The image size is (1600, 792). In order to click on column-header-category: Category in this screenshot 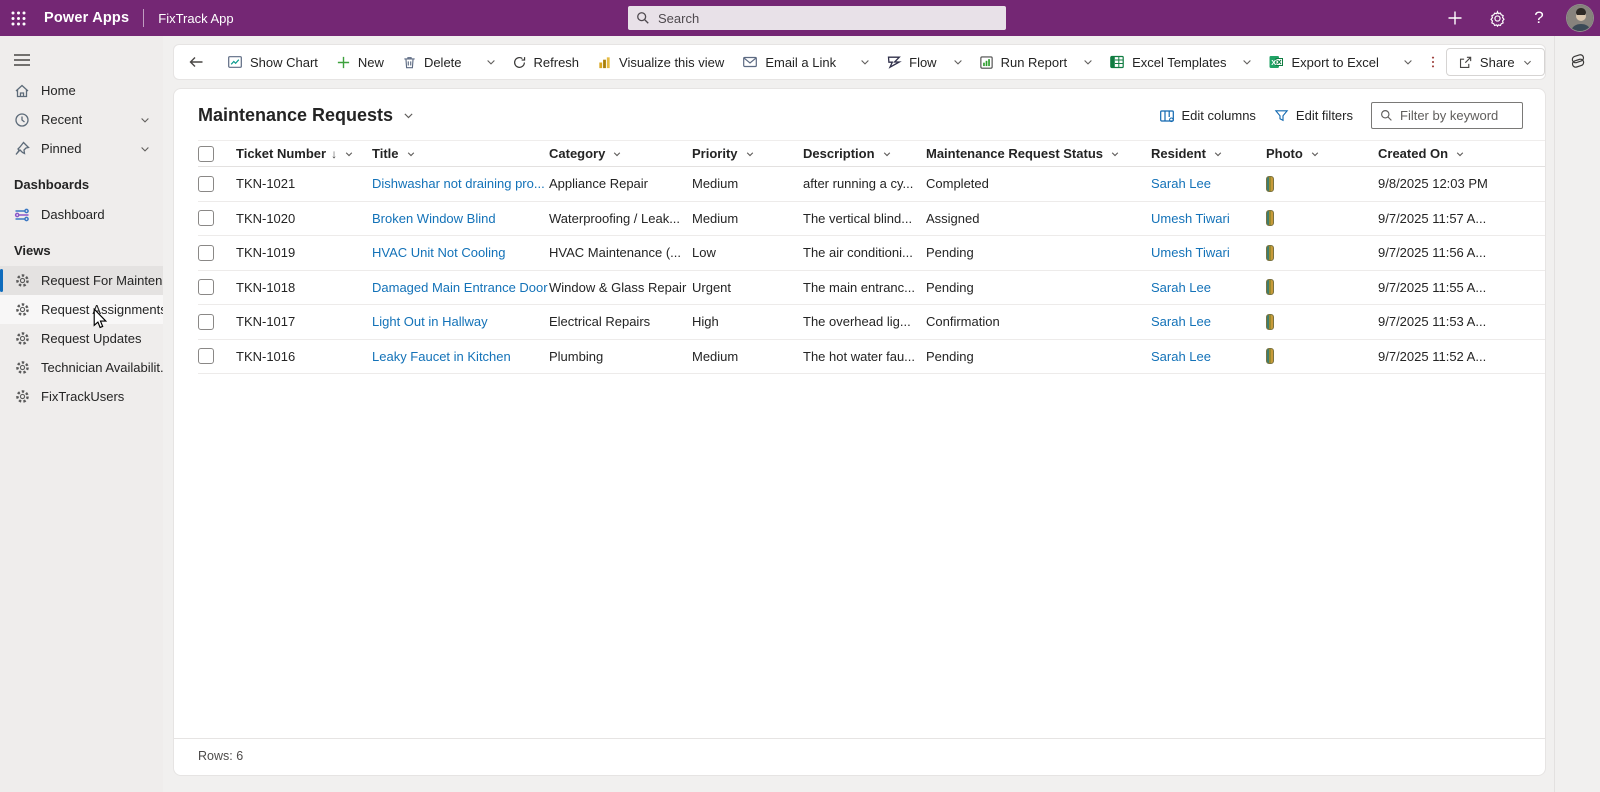, I will do `click(620, 153)`.